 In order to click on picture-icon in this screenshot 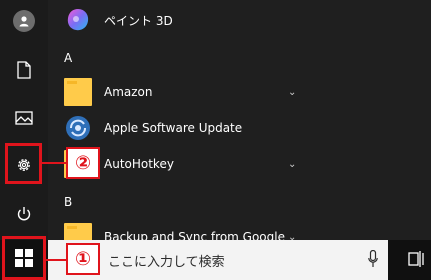, I will do `click(24, 118)`.